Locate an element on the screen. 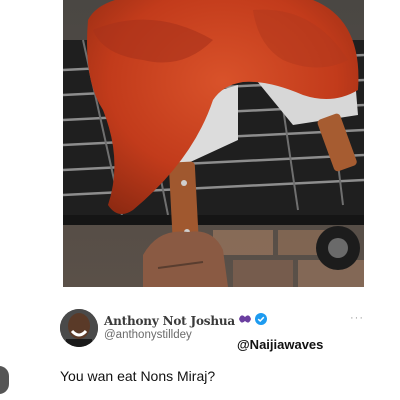 This screenshot has width=400, height=400. purple-glyph-emoji-icon is located at coordinates (245, 321).